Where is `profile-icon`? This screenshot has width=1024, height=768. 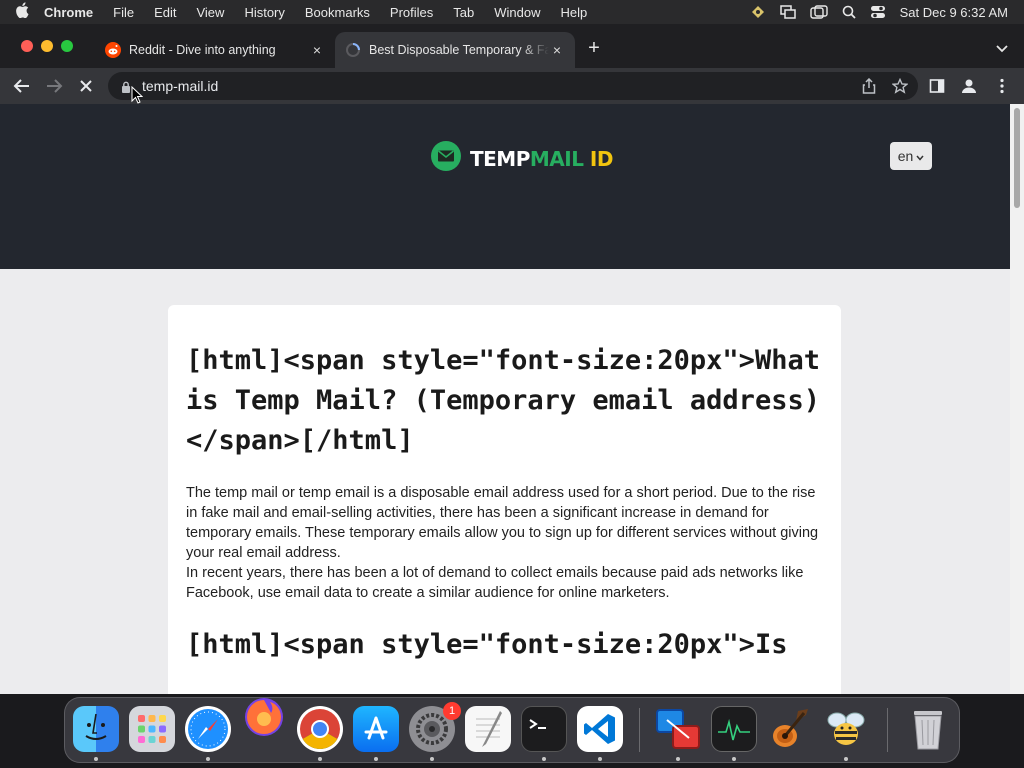
profile-icon is located at coordinates (969, 86).